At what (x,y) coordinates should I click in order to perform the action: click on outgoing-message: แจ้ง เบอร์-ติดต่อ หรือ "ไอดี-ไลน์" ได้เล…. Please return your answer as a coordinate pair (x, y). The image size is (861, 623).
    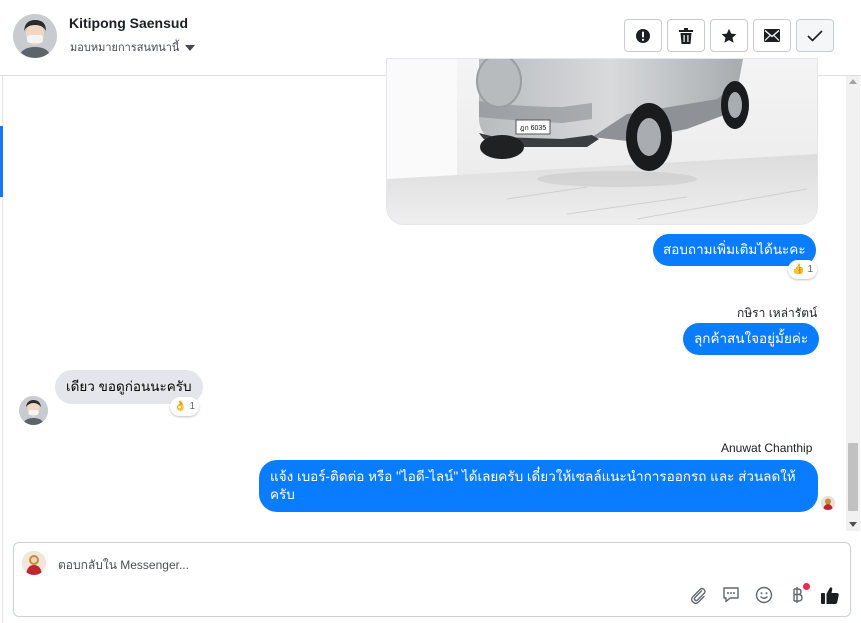
    Looking at the image, I should click on (538, 486).